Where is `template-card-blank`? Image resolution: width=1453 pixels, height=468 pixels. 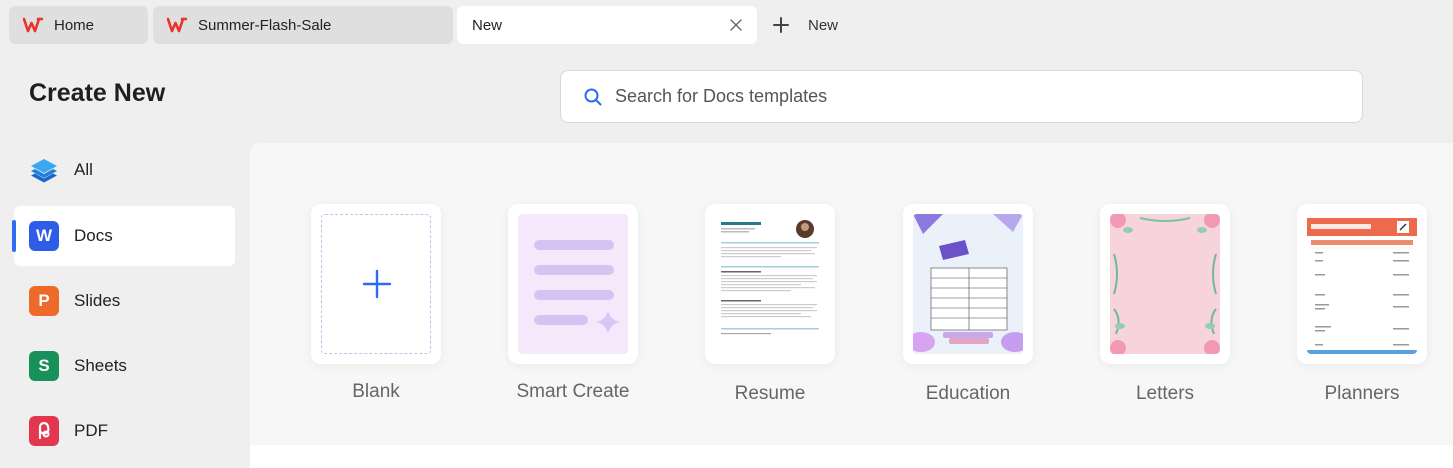 template-card-blank is located at coordinates (376, 284).